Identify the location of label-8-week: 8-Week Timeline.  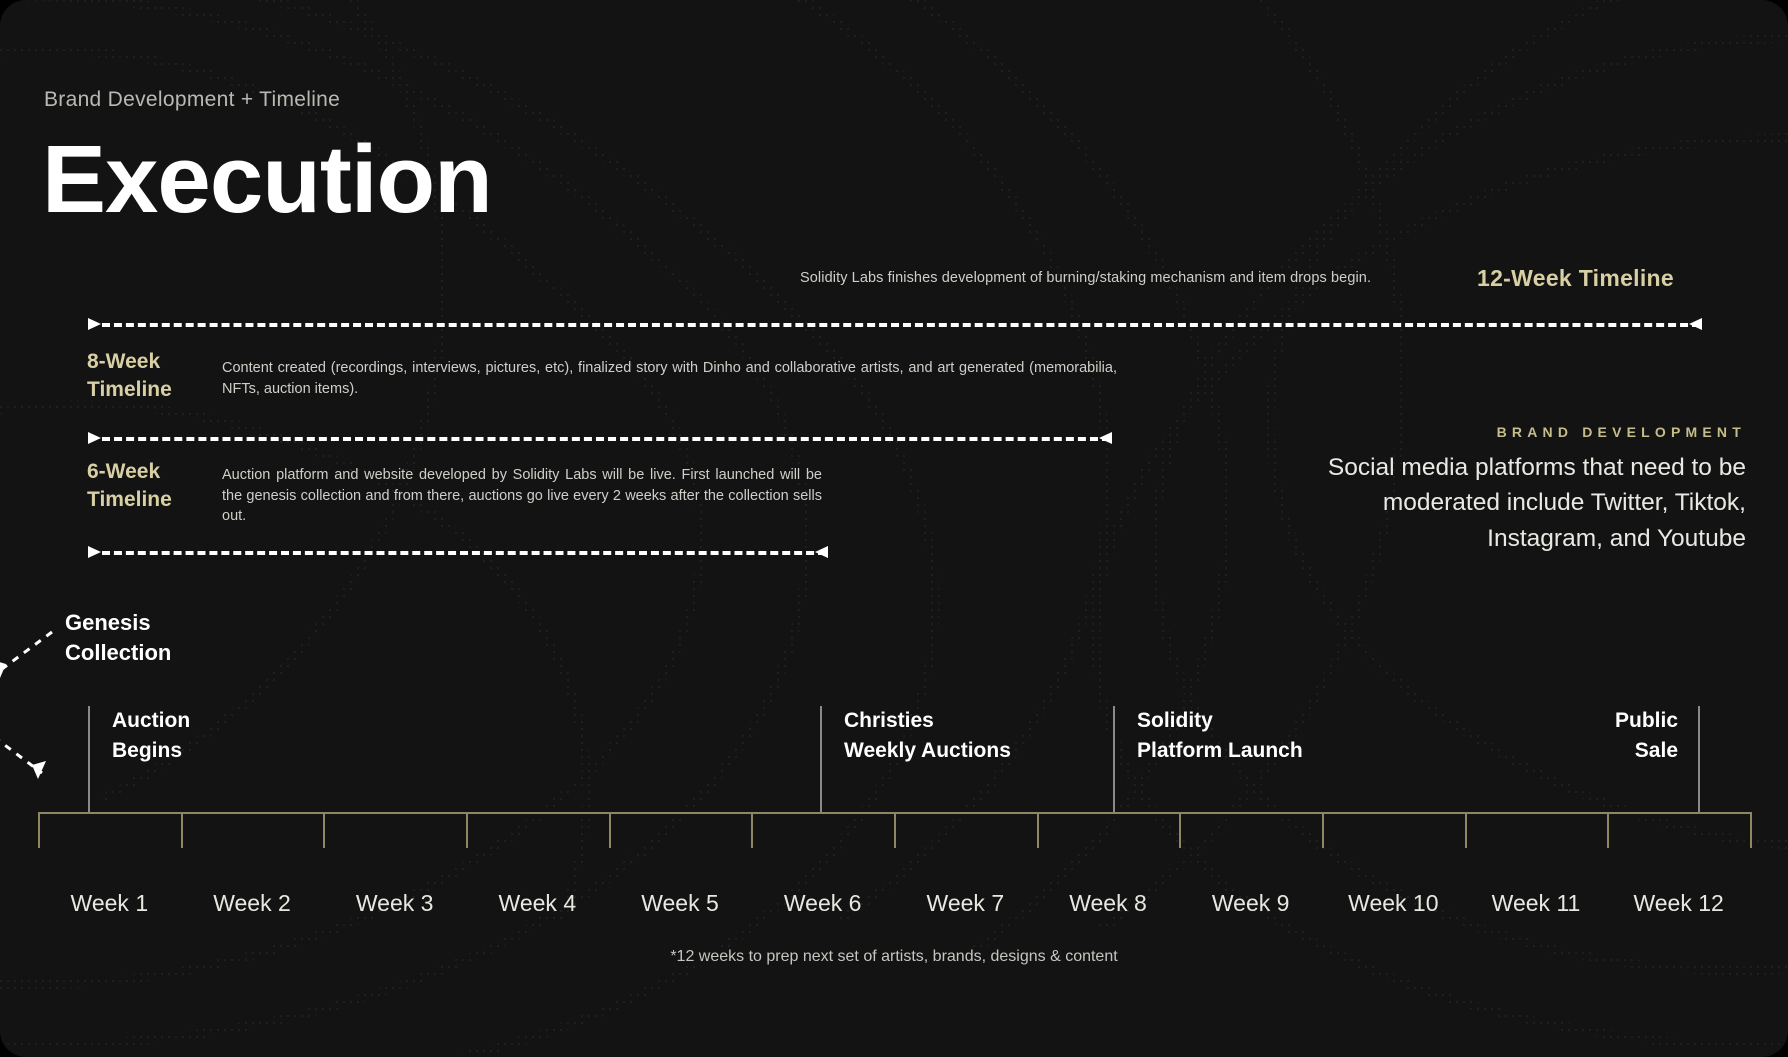
(129, 375).